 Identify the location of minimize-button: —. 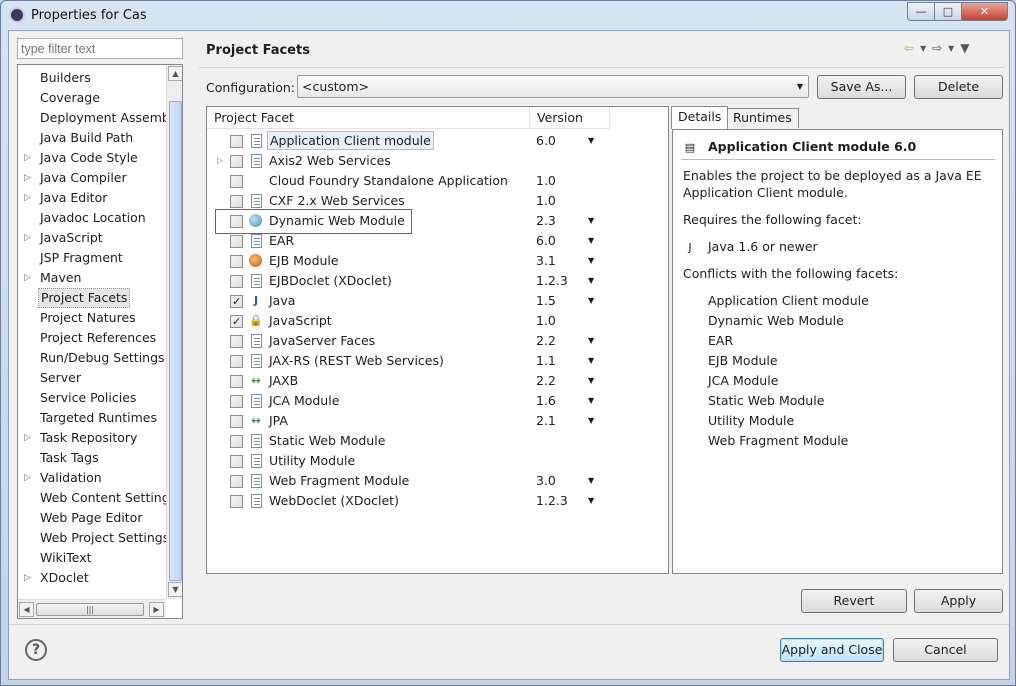
(921, 11).